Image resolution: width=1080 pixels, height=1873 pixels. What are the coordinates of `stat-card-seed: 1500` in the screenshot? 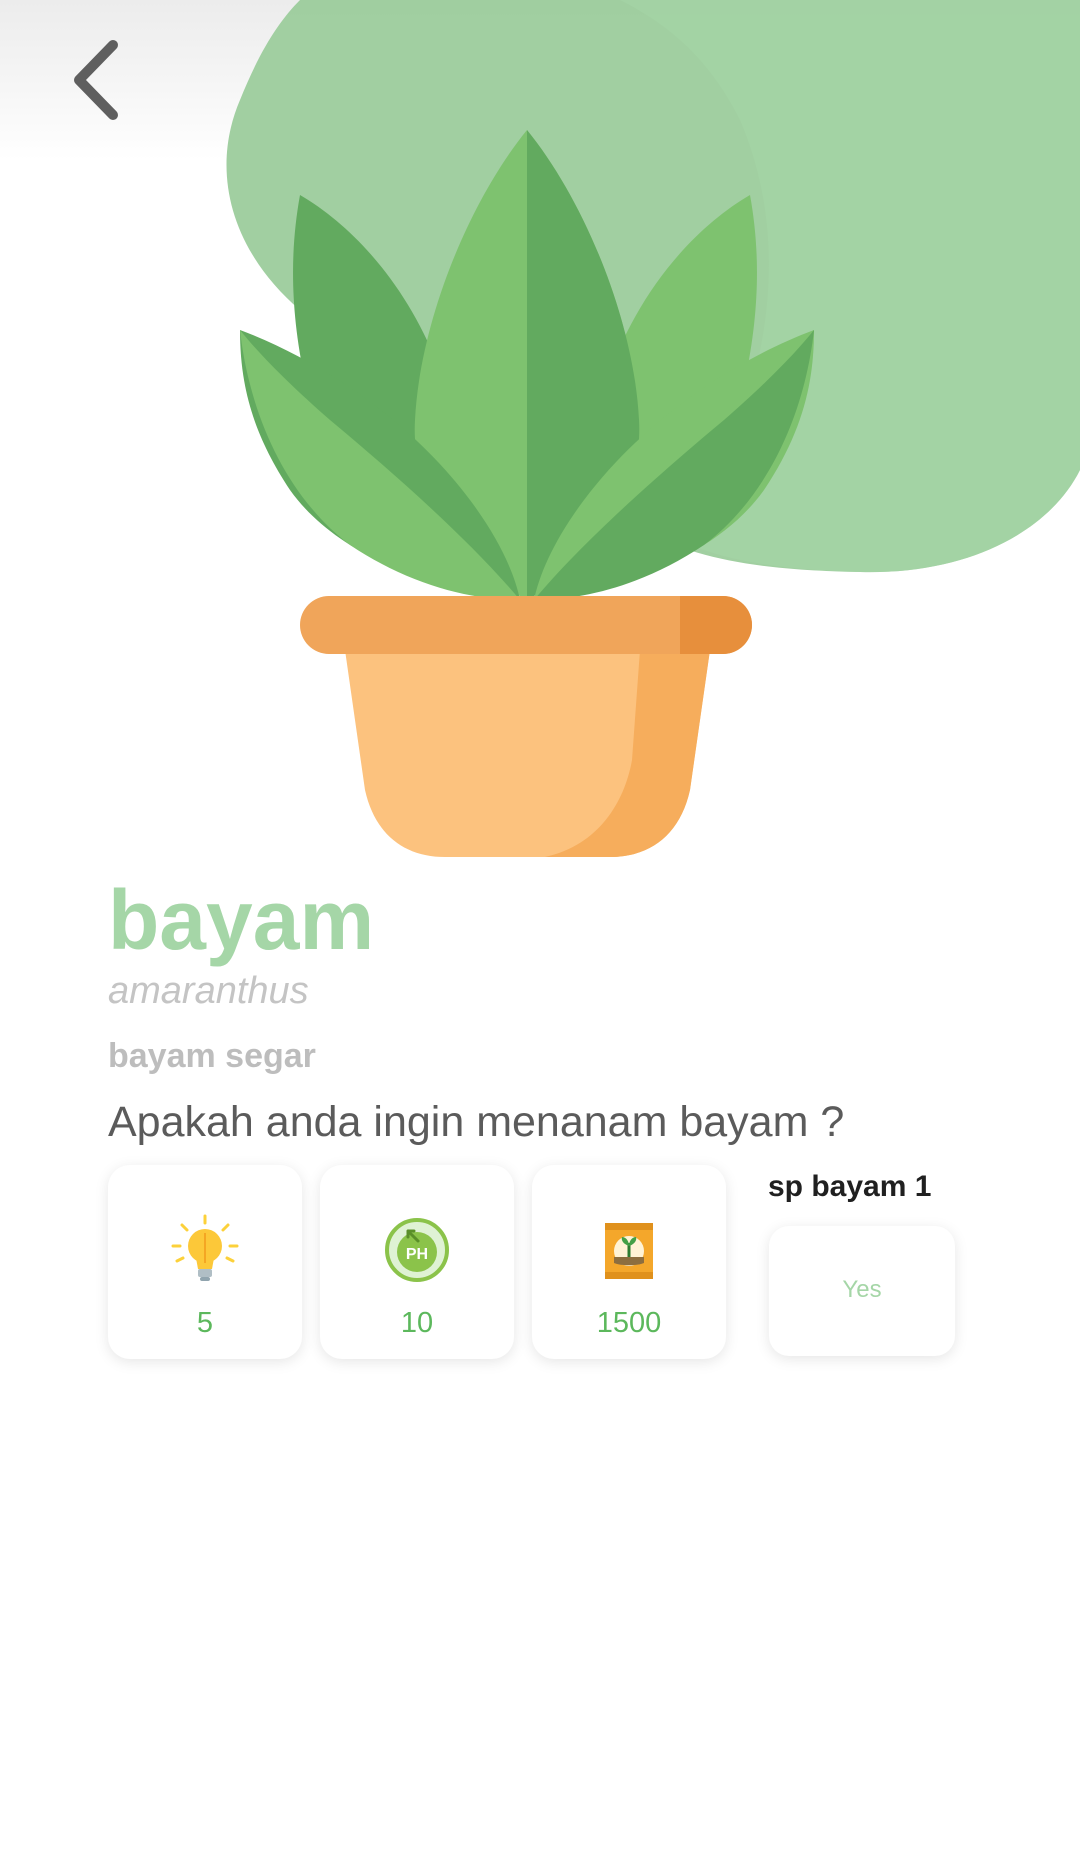 It's located at (629, 1262).